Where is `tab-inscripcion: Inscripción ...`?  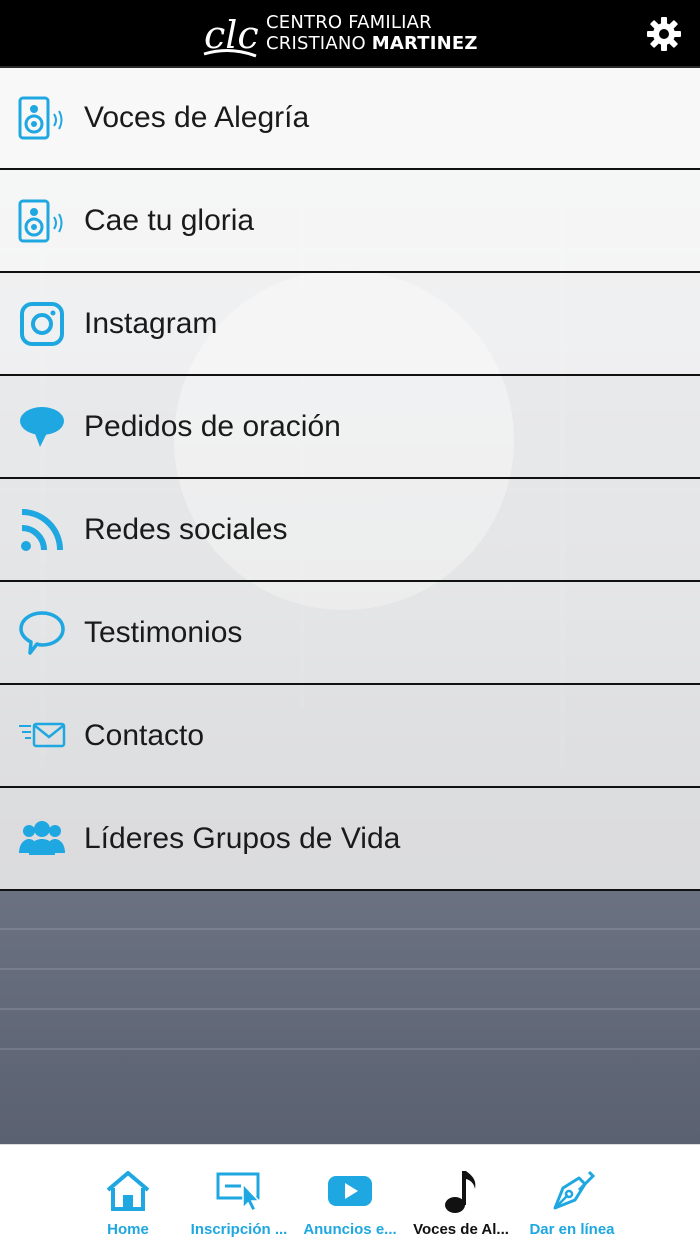 tab-inscripcion: Inscripción ... is located at coordinates (239, 1194).